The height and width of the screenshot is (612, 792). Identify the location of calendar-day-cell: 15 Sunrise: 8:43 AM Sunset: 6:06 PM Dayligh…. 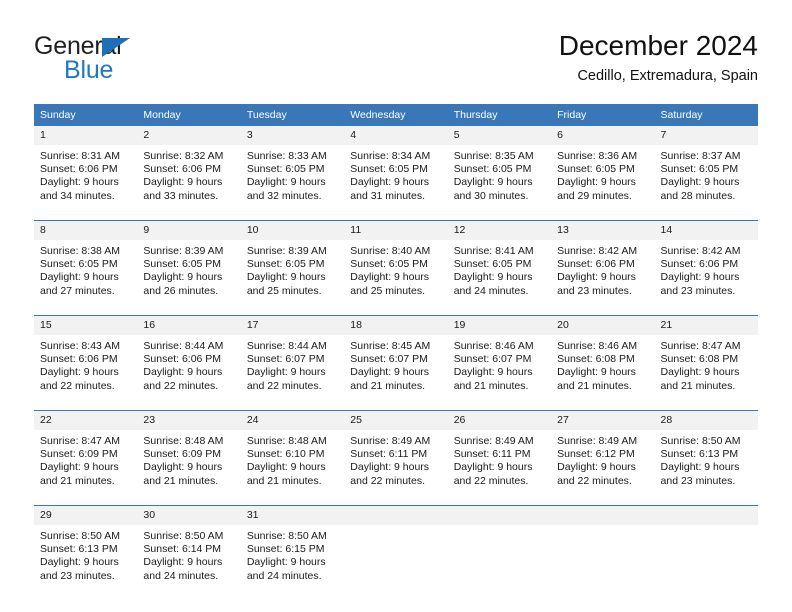
(86, 358).